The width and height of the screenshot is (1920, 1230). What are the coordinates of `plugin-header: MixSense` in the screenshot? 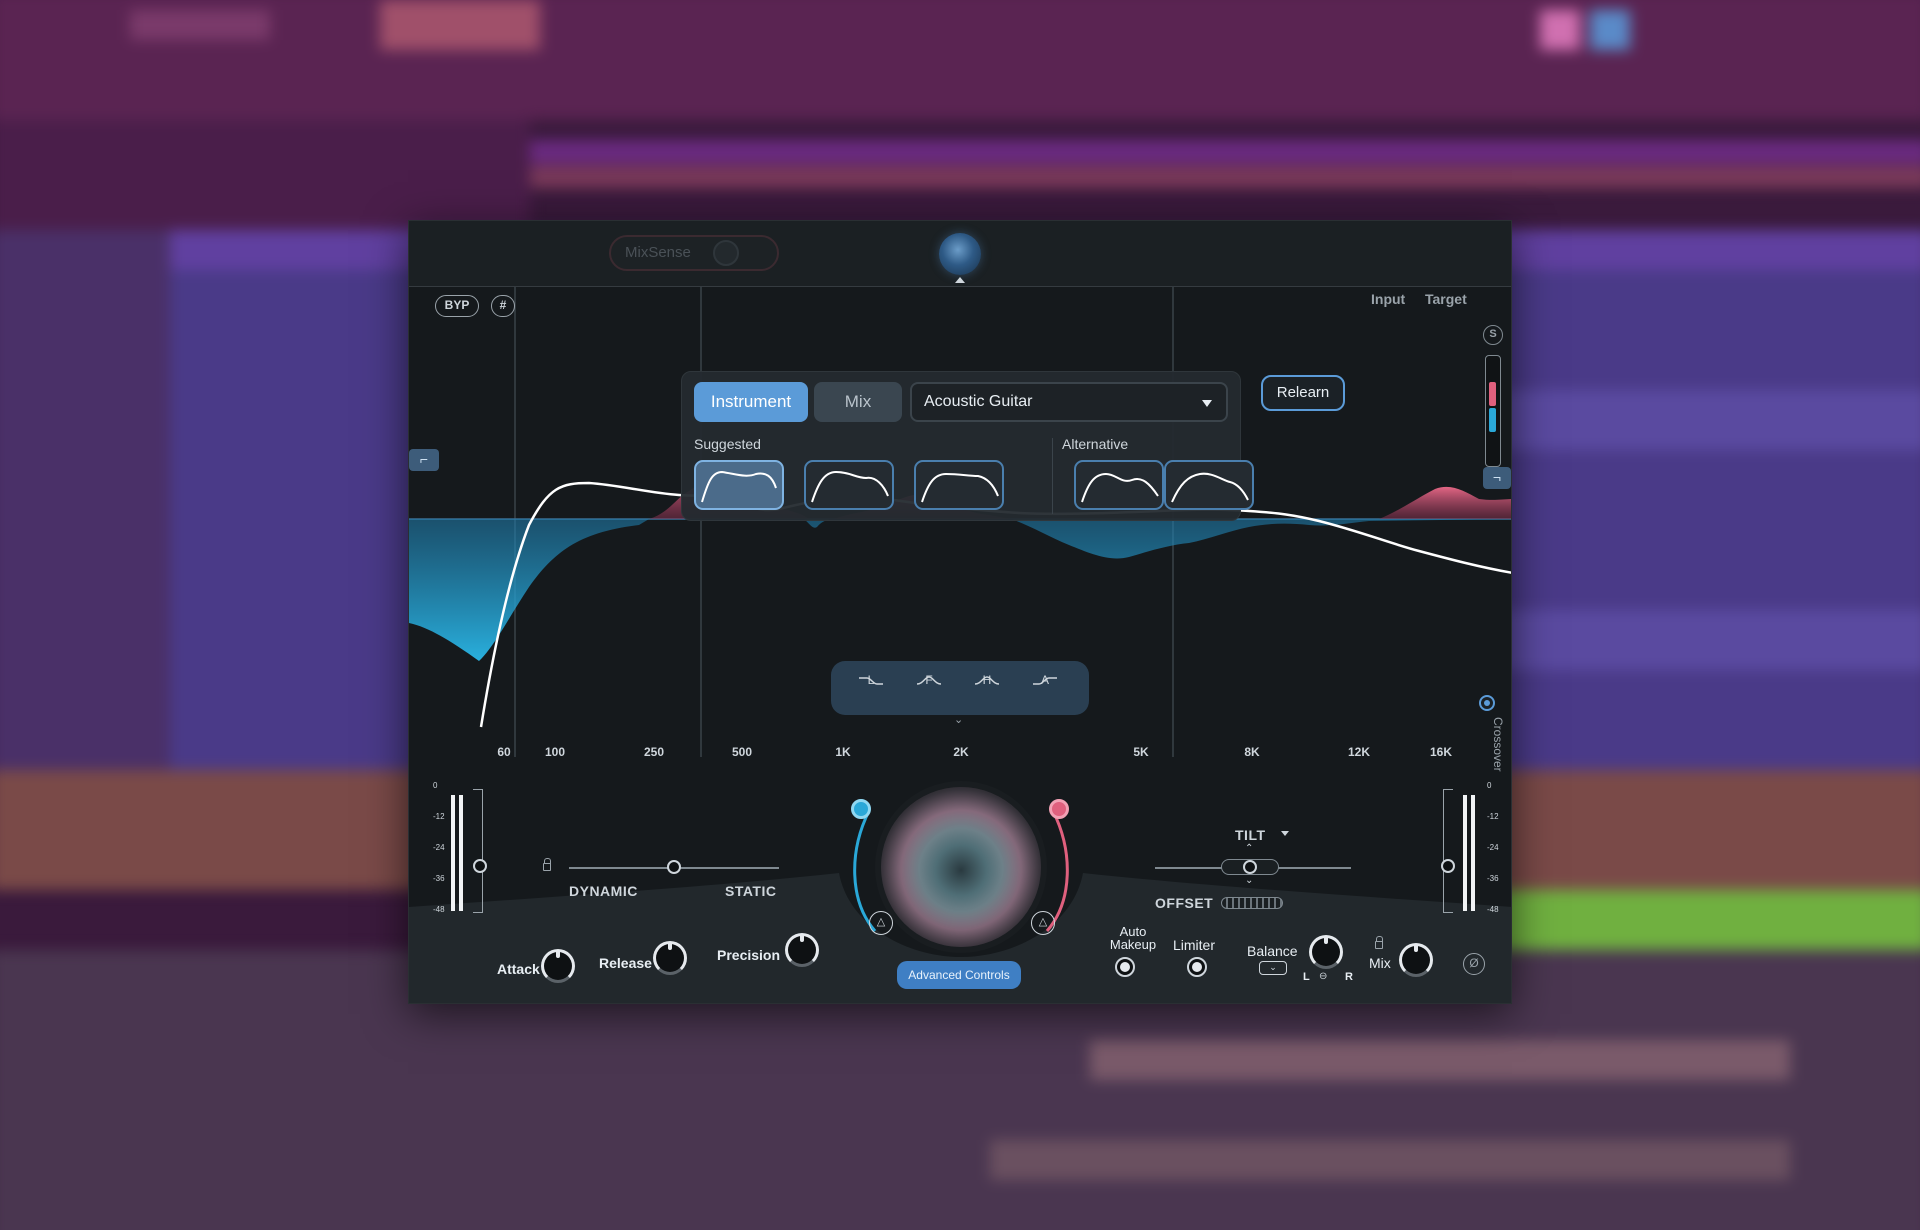 It's located at (960, 254).